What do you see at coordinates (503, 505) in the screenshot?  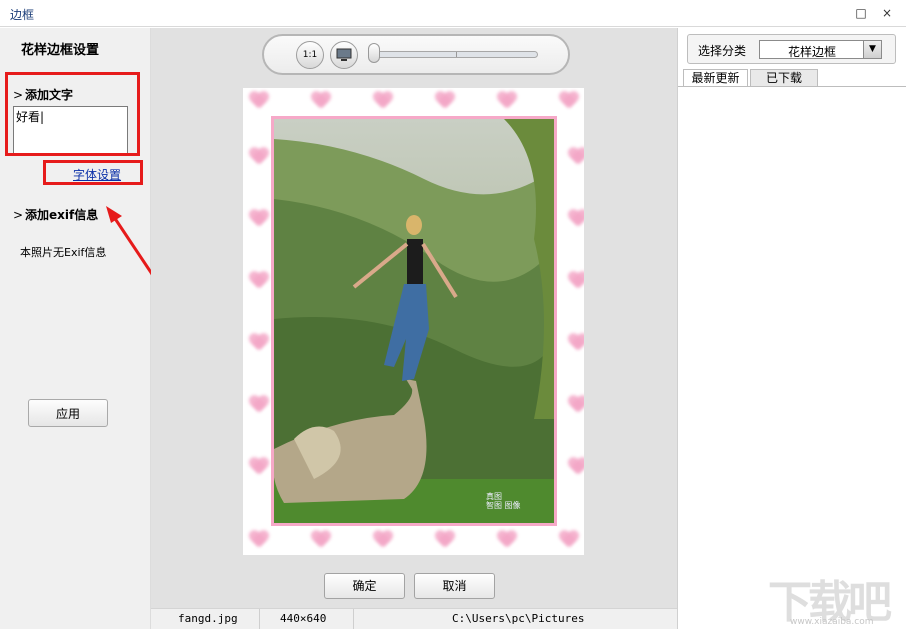 I see `watermark-line2: 智图 图像` at bounding box center [503, 505].